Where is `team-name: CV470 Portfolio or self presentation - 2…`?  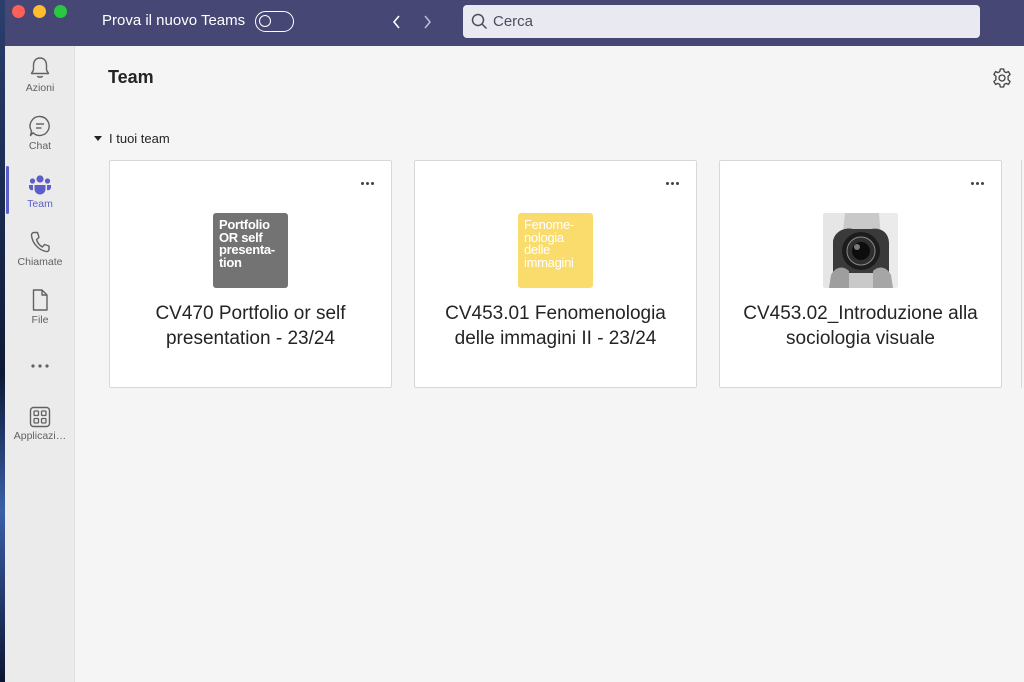 team-name: CV470 Portfolio or self presentation - 2… is located at coordinates (250, 326).